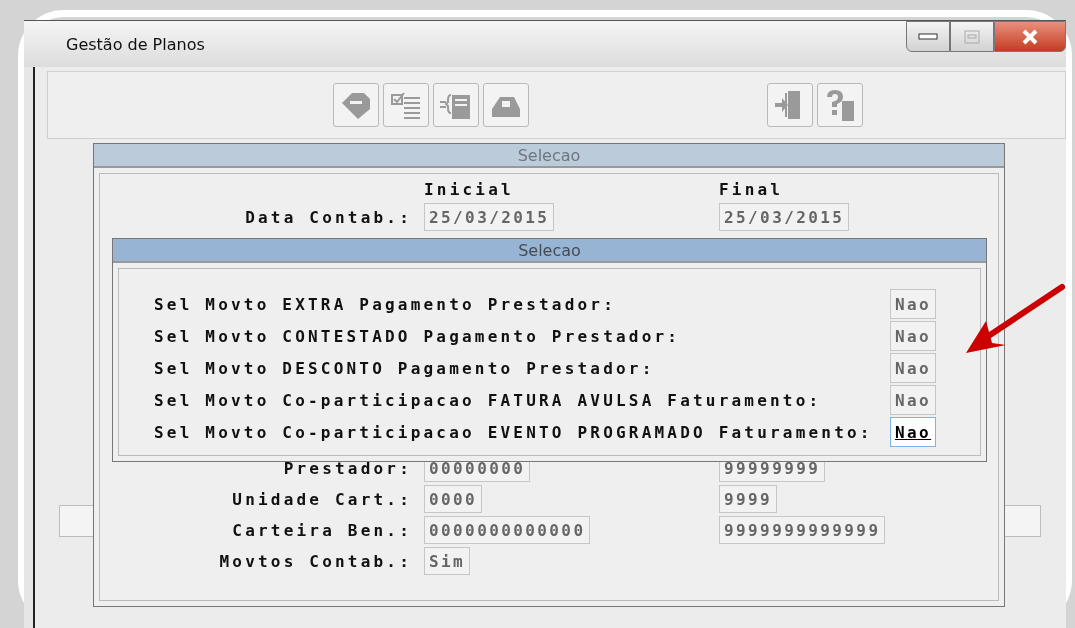 The image size is (1075, 628). I want to click on column-header: Final, so click(752, 190).